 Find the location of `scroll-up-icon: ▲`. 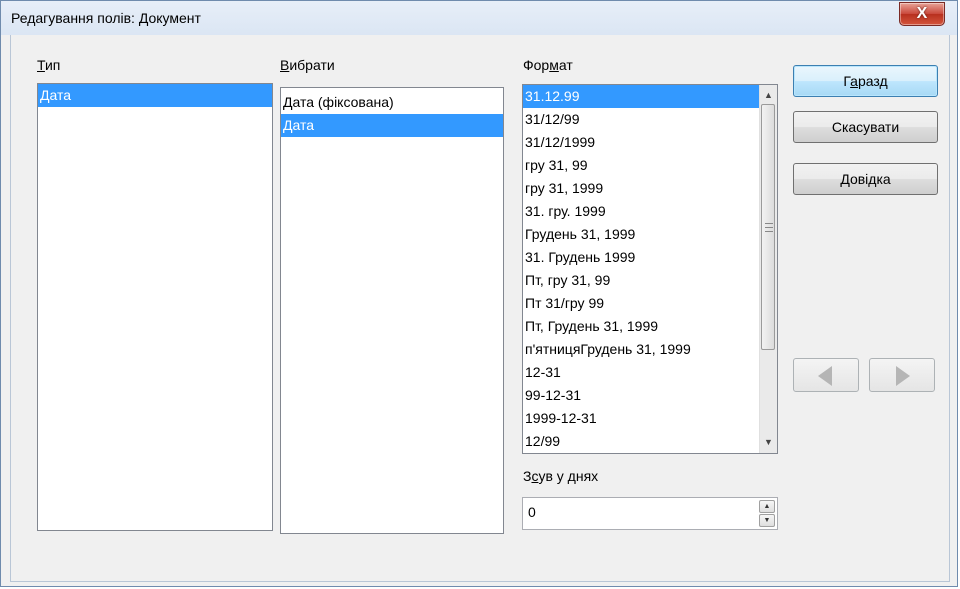

scroll-up-icon: ▲ is located at coordinates (768, 95).